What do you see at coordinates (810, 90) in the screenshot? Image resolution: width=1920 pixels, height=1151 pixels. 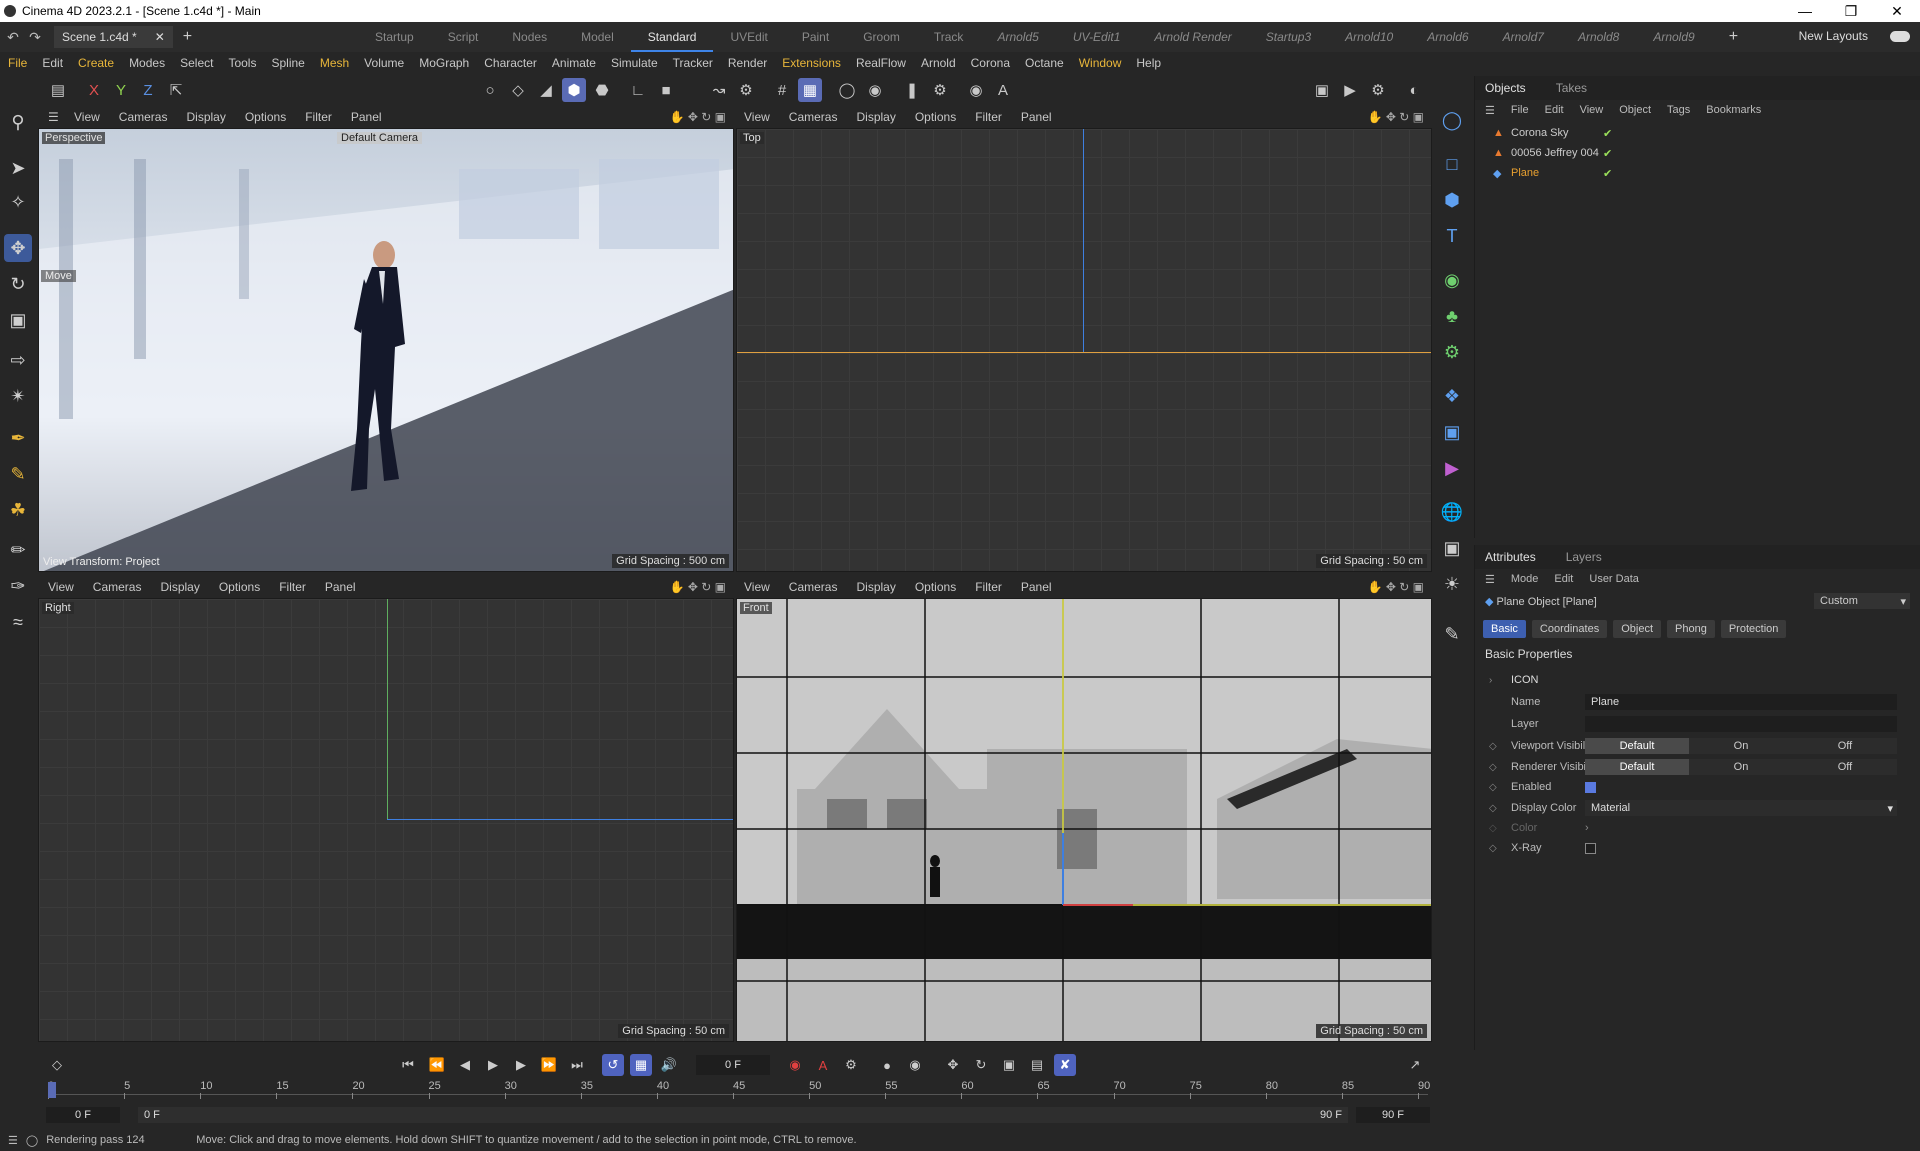 I see `workplane-icon: ▦` at bounding box center [810, 90].